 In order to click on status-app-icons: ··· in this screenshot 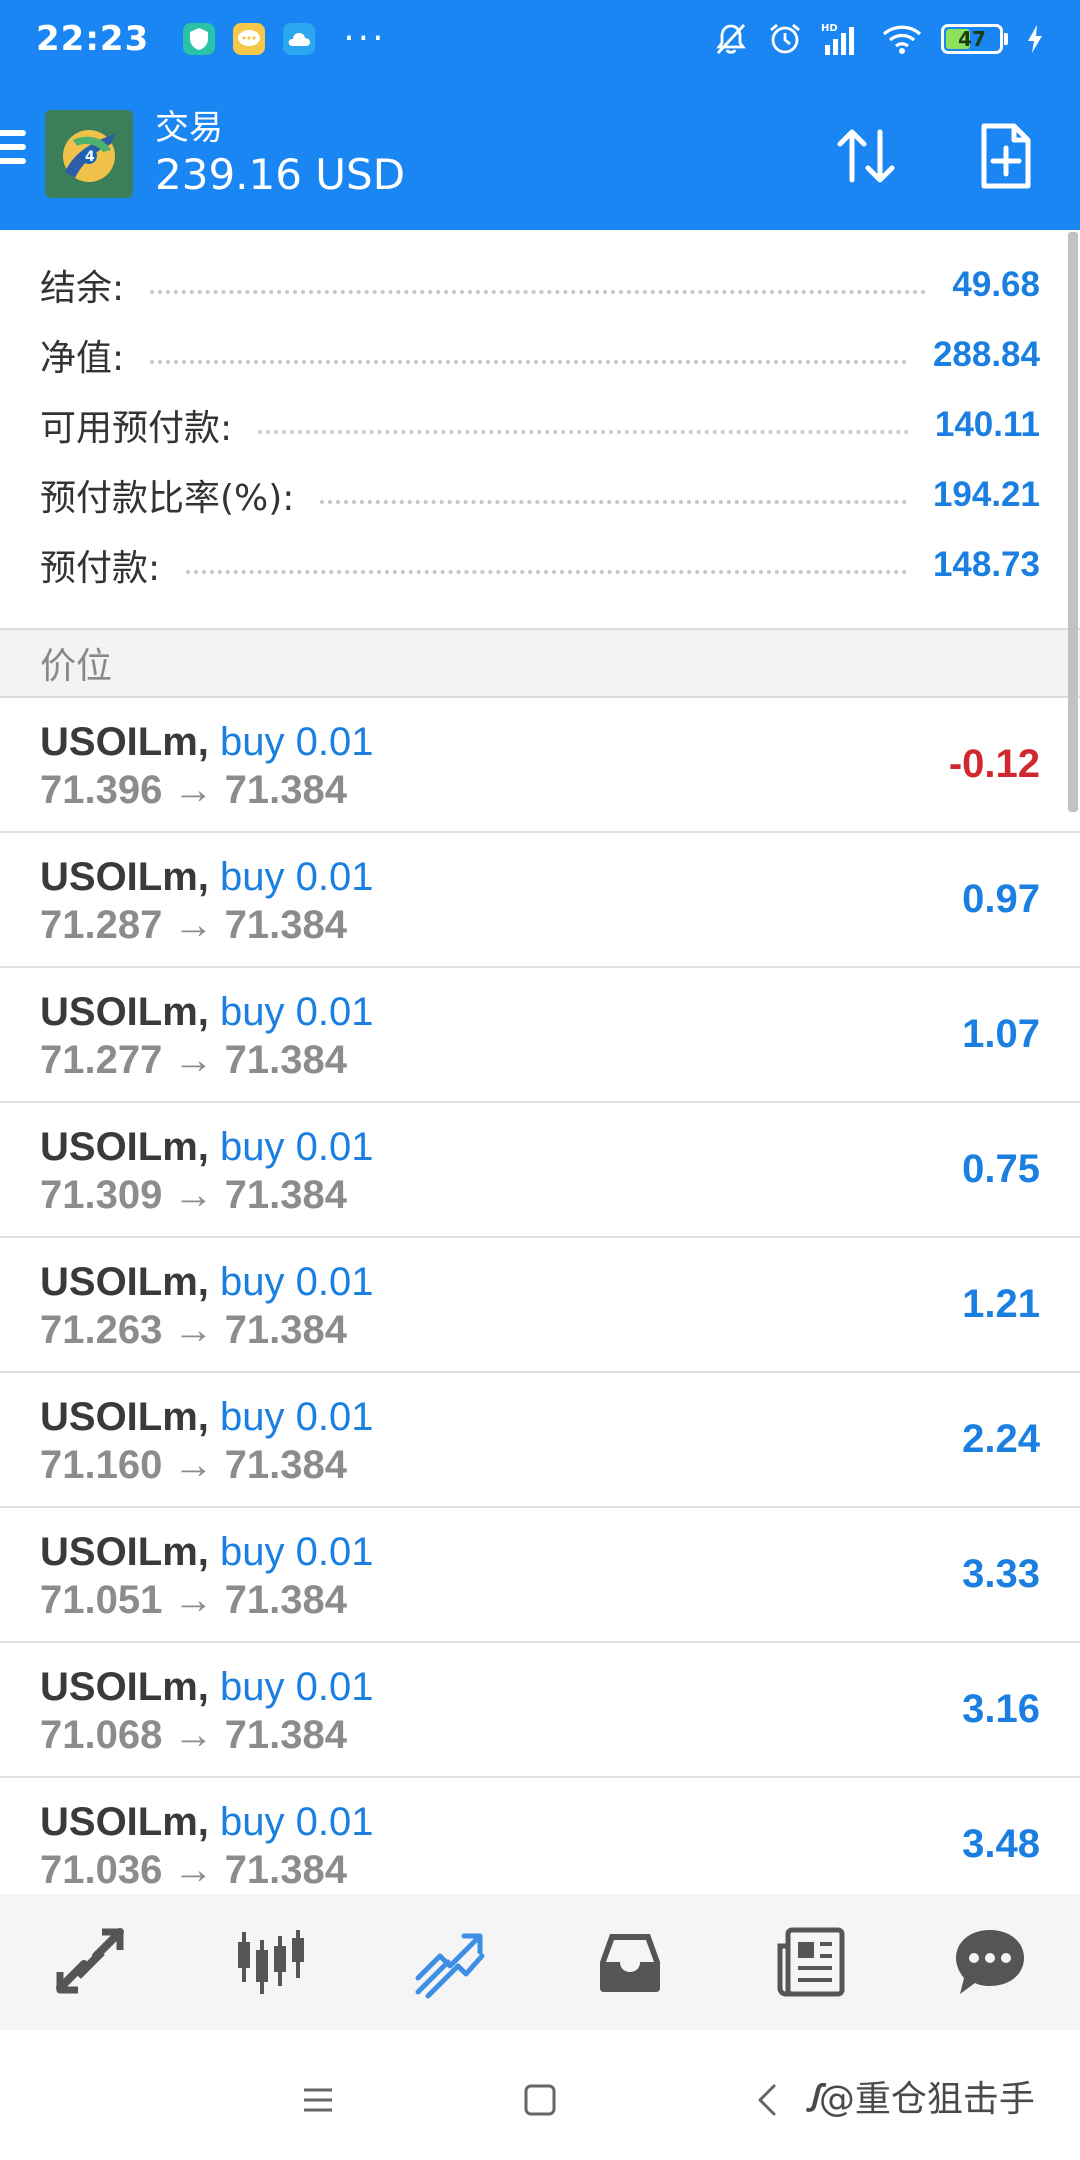, I will do `click(284, 39)`.